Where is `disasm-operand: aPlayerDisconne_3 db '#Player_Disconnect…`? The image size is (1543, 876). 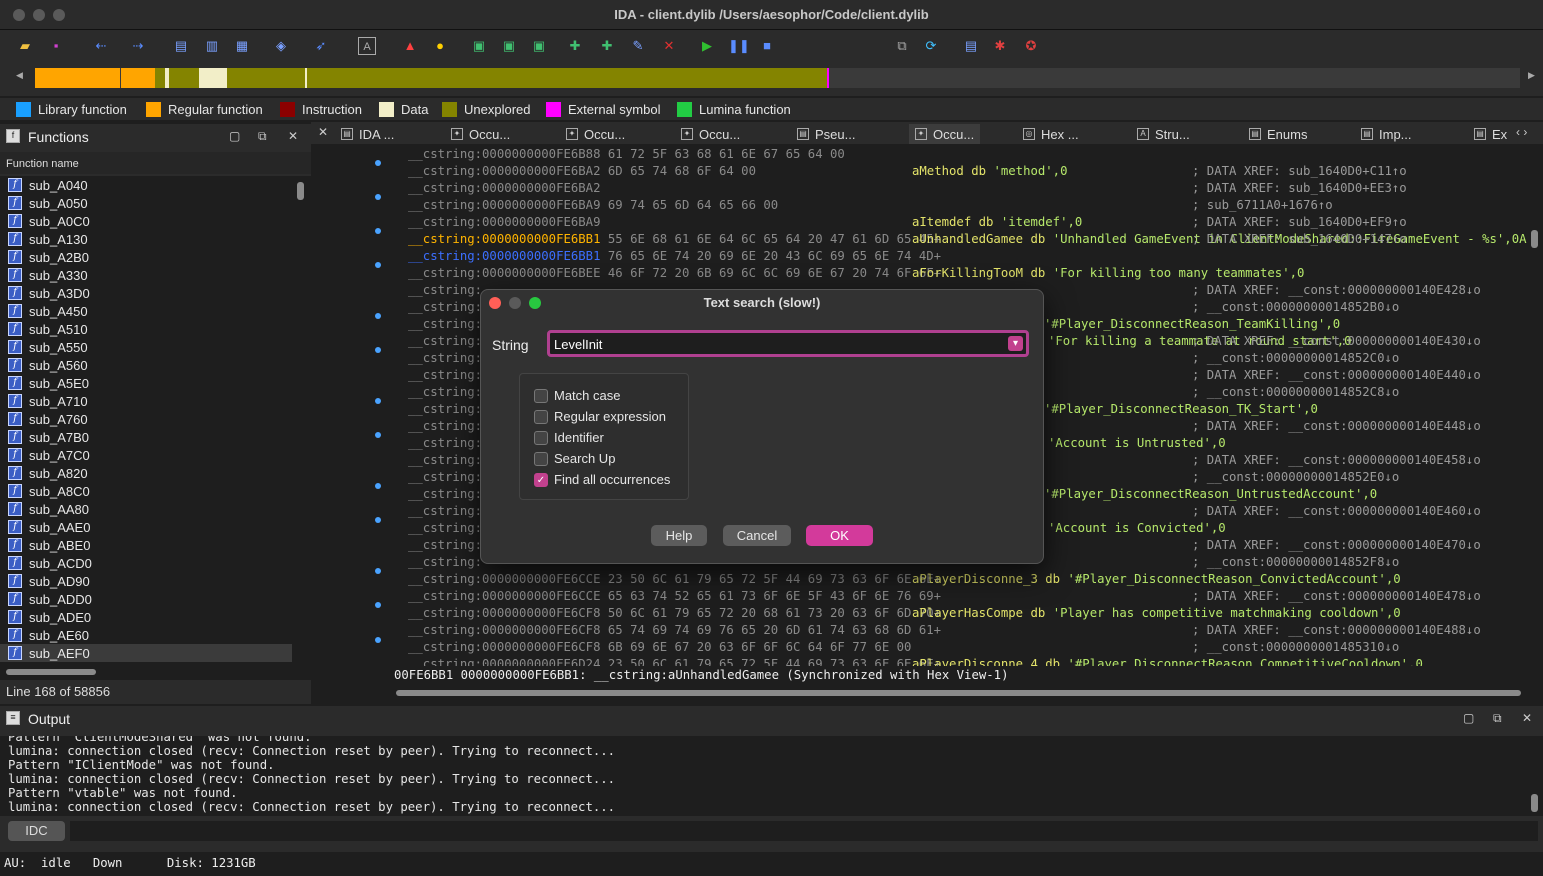
disasm-operand: aPlayerDisconne_3 db '#Player_Disconnect… is located at coordinates (1156, 579).